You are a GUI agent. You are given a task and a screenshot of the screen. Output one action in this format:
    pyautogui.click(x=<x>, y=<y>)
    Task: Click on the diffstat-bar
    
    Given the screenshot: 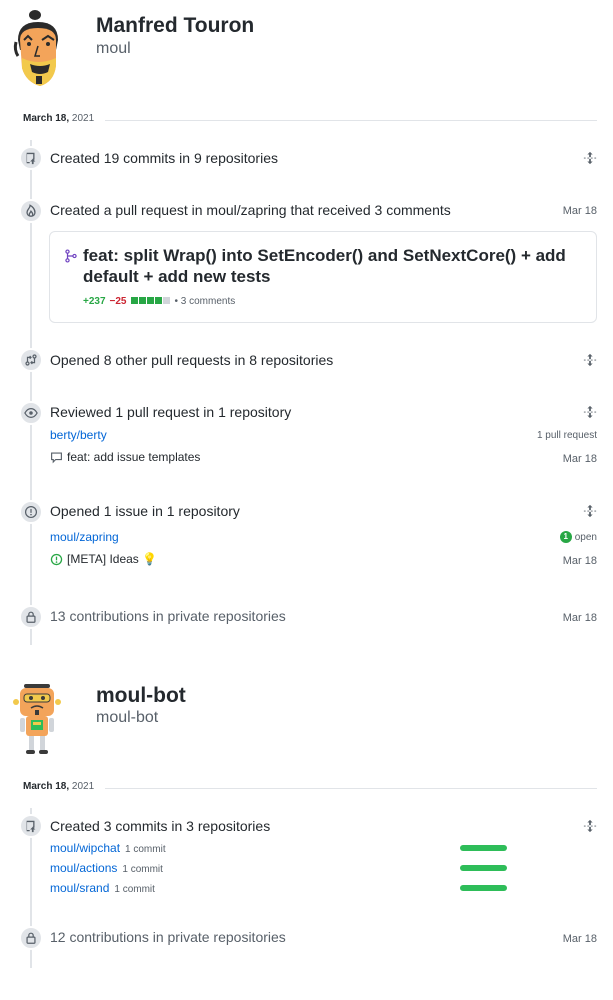 What is the action you would take?
    pyautogui.click(x=150, y=301)
    